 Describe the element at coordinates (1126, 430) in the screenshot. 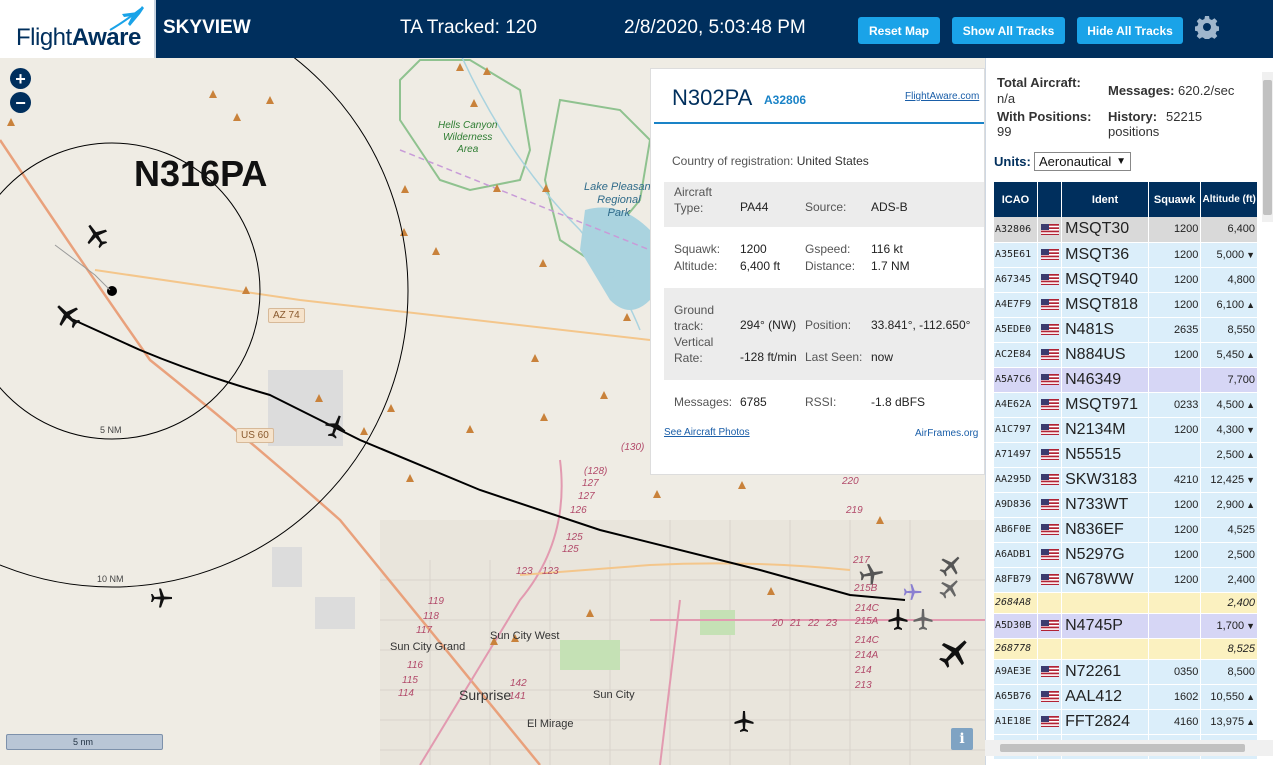

I see `table-row: A1C797 N2134M 1200 4,300 ▼` at that location.